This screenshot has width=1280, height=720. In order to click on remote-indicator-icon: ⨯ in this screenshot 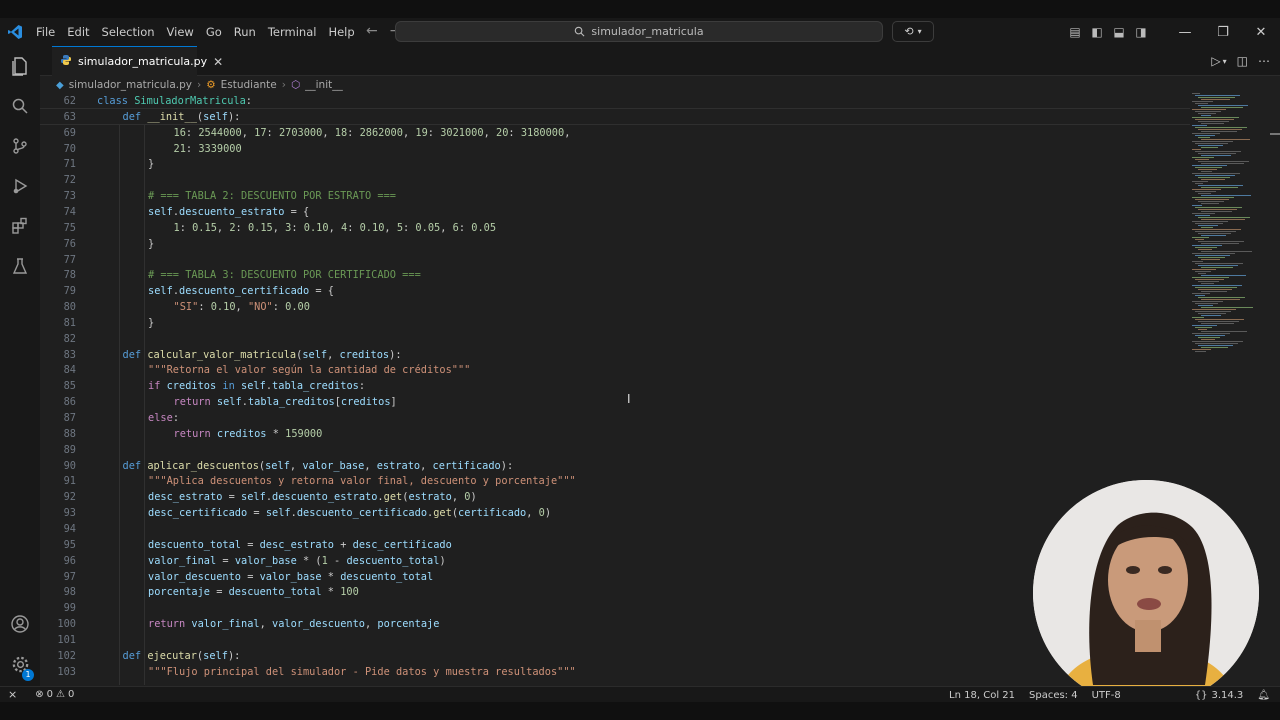, I will do `click(12, 694)`.